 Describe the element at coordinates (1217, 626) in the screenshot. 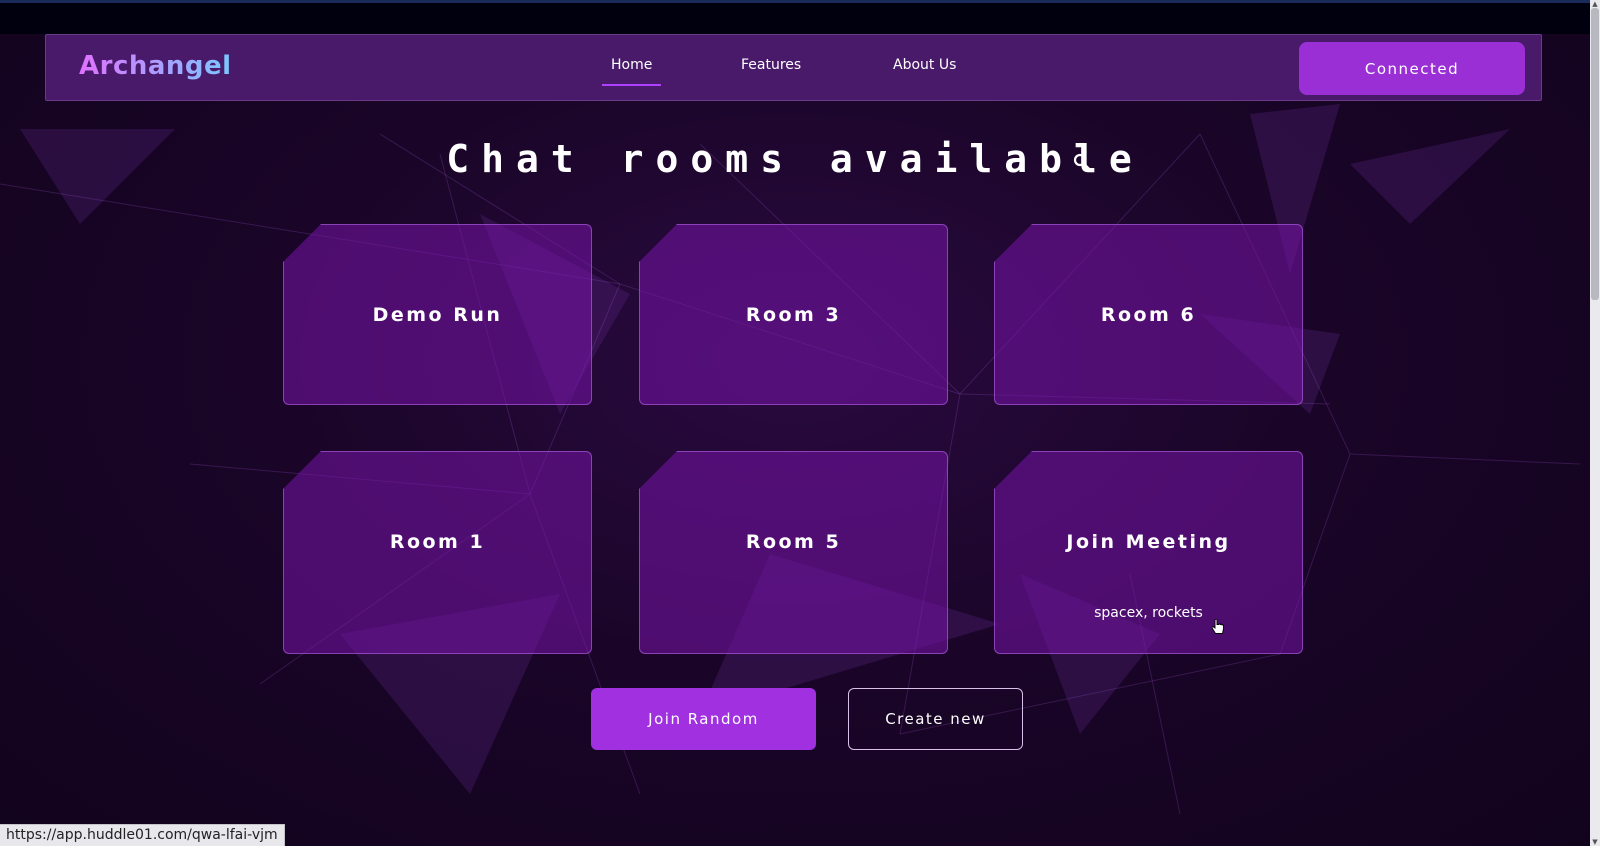

I see `hand-pointer-cursor-icon` at that location.